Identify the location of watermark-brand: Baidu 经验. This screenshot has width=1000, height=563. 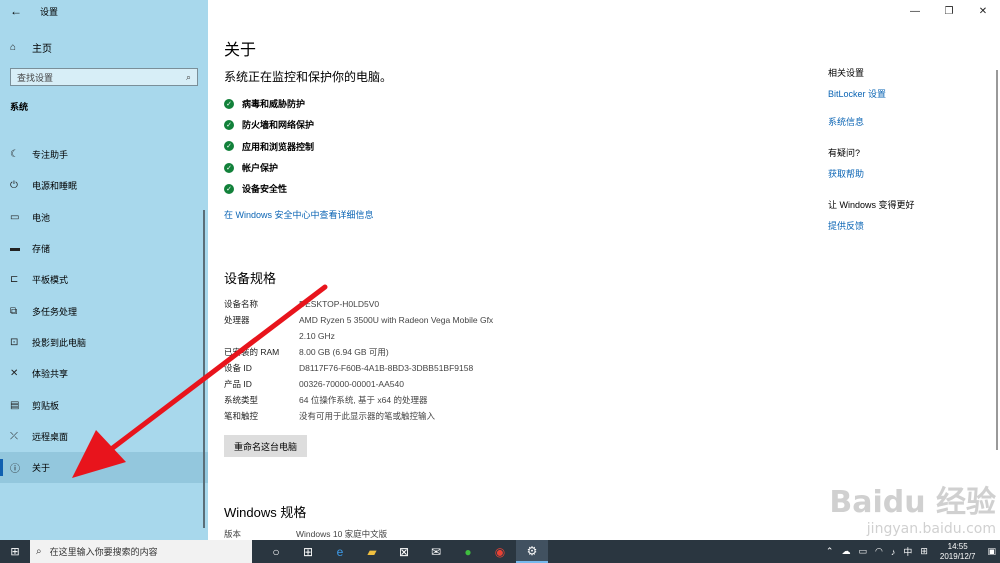
(912, 502).